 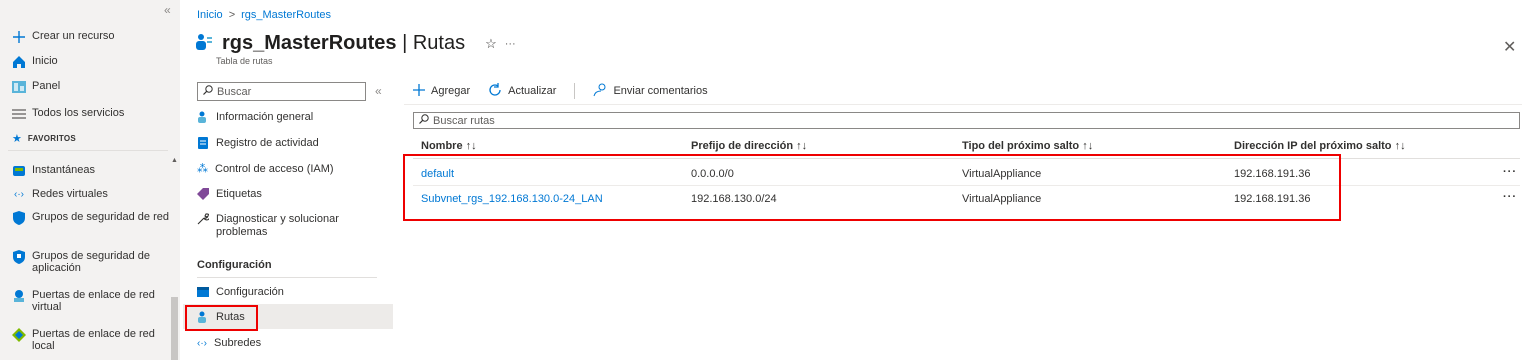 I want to click on menu-item-subnets: ‹·› Subredes, so click(x=292, y=343).